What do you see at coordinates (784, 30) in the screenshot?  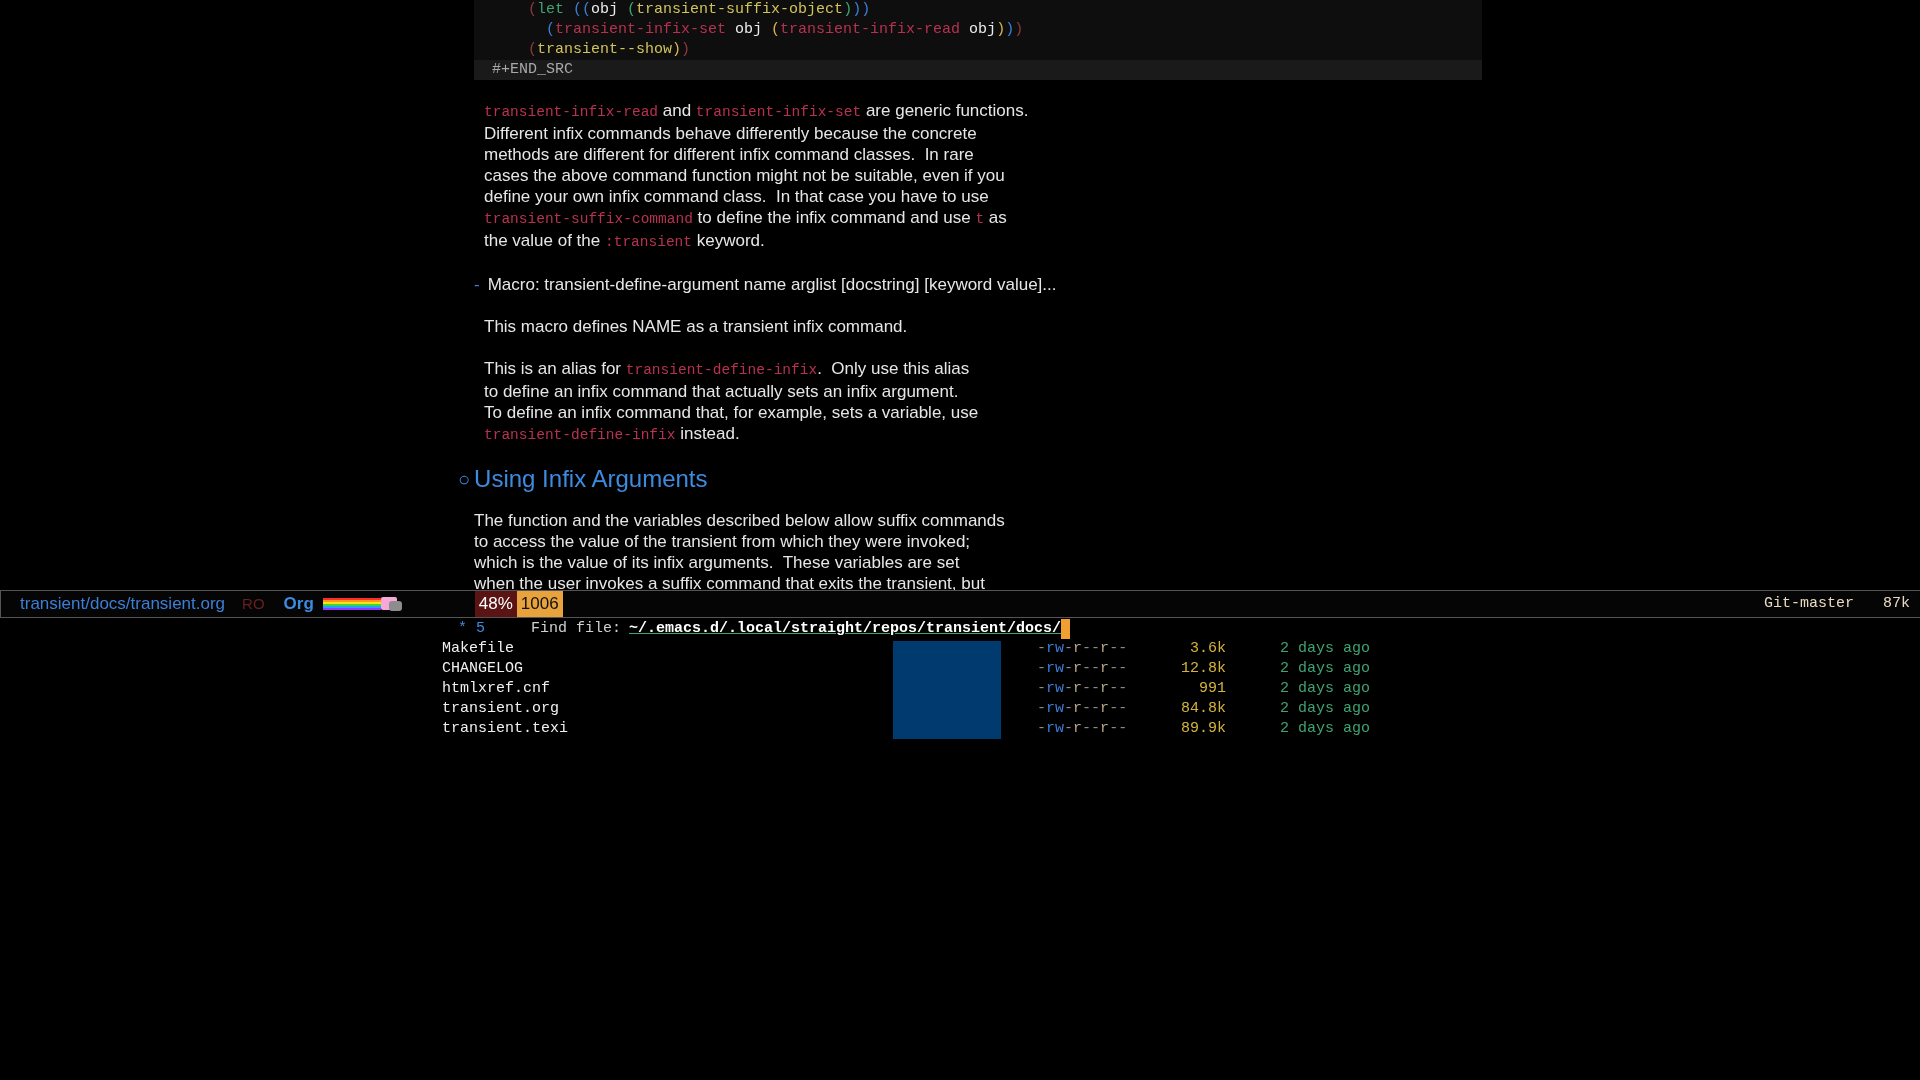 I see `code-line: (transient-infix-set obj (transient-infix-read obj)))` at bounding box center [784, 30].